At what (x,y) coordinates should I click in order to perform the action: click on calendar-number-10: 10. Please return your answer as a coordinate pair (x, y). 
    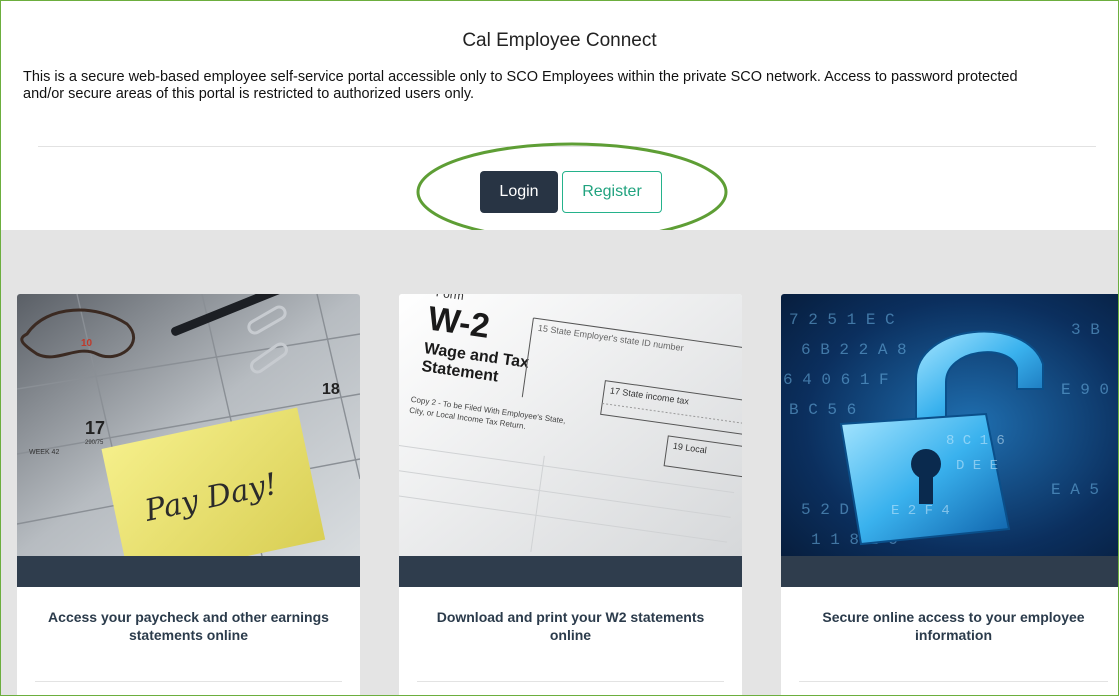
    Looking at the image, I should click on (87, 343).